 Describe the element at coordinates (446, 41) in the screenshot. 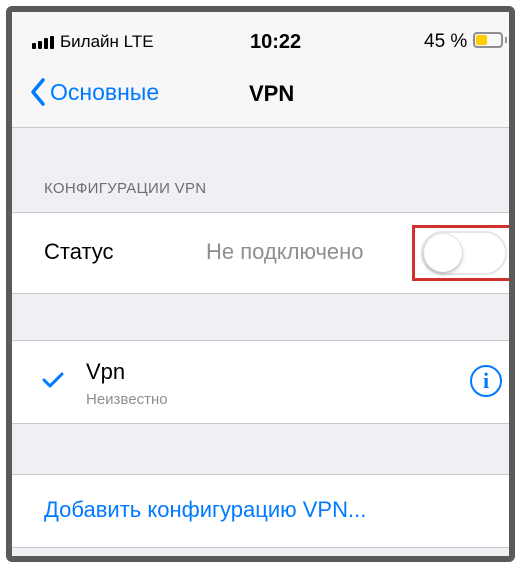

I see `battery-percent: 45 %` at that location.